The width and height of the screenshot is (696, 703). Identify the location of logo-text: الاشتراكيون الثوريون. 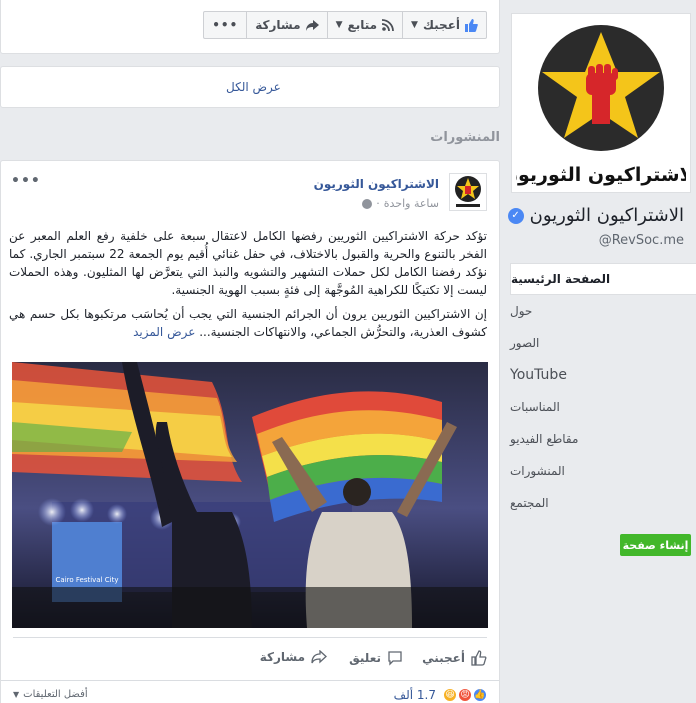
(601, 175).